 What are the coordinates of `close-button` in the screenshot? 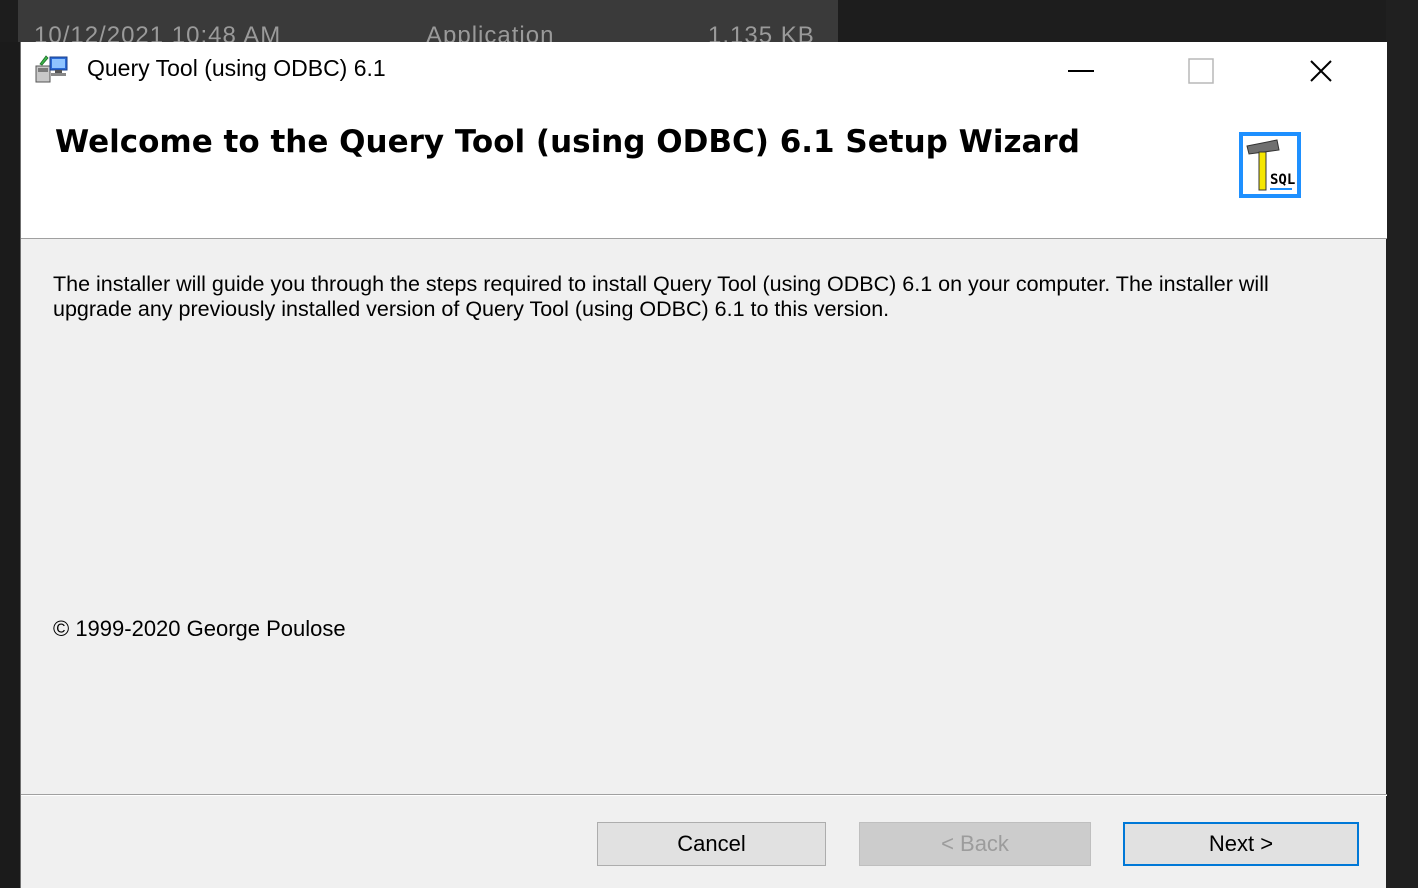 It's located at (1321, 71).